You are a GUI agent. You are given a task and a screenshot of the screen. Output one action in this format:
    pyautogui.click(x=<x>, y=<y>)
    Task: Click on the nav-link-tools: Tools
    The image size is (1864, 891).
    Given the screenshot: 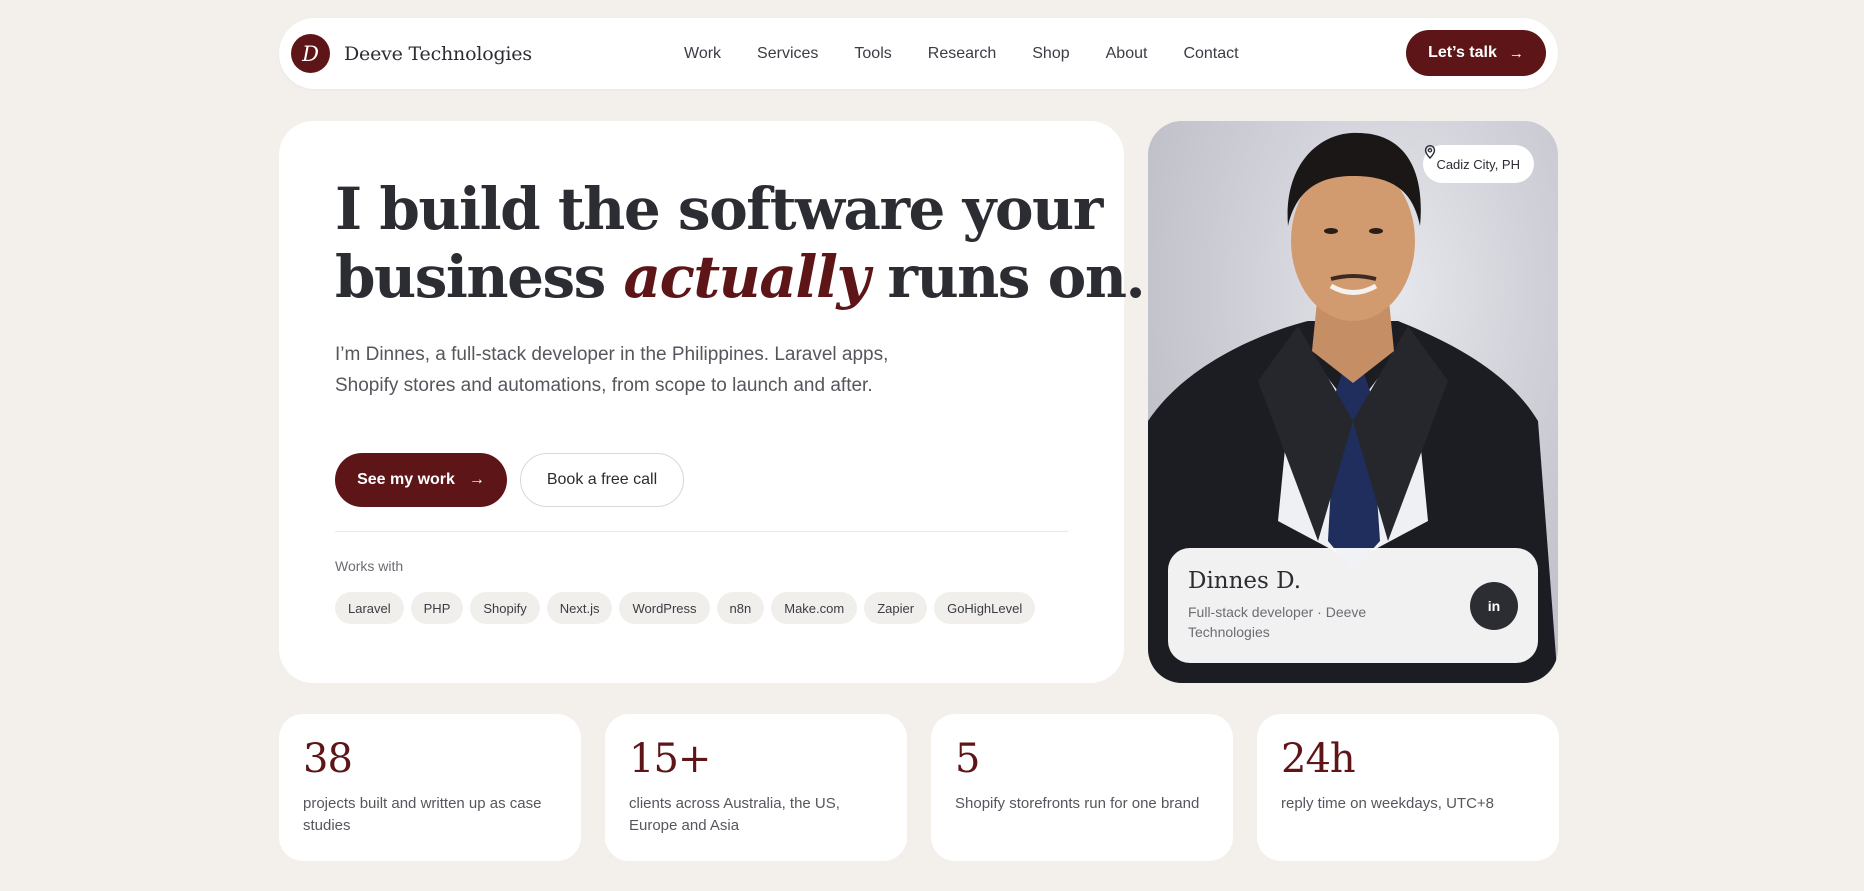 What is the action you would take?
    pyautogui.click(x=872, y=54)
    